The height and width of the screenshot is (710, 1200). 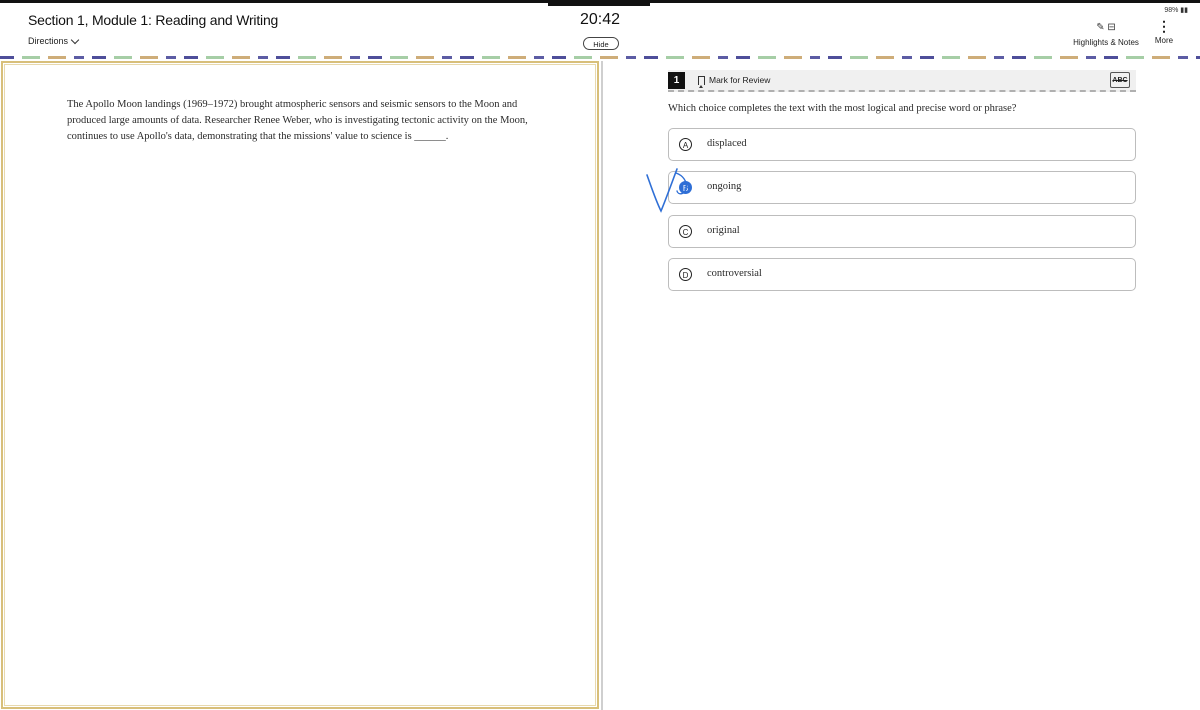 I want to click on more-button: ⋮ More, so click(x=1164, y=31).